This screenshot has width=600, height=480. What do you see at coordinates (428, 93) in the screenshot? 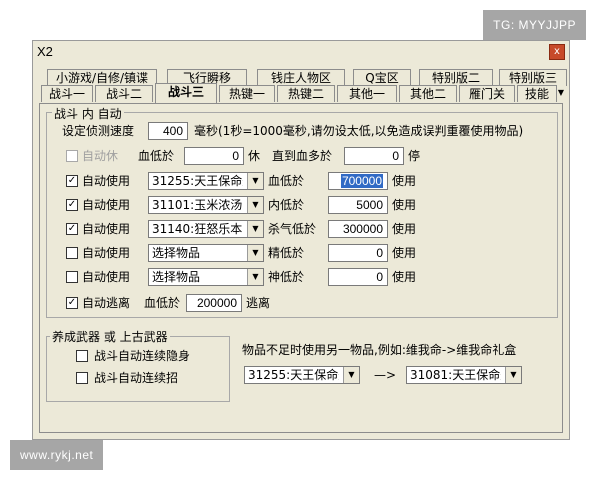
I see `tab-other-2: 其他二` at bounding box center [428, 93].